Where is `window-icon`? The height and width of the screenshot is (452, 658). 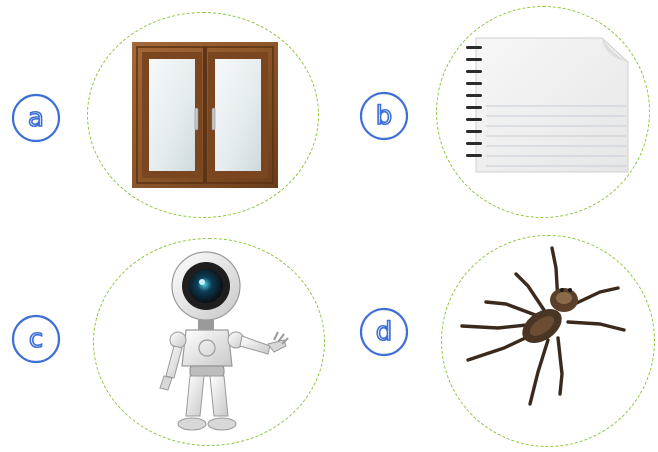 window-icon is located at coordinates (205, 115).